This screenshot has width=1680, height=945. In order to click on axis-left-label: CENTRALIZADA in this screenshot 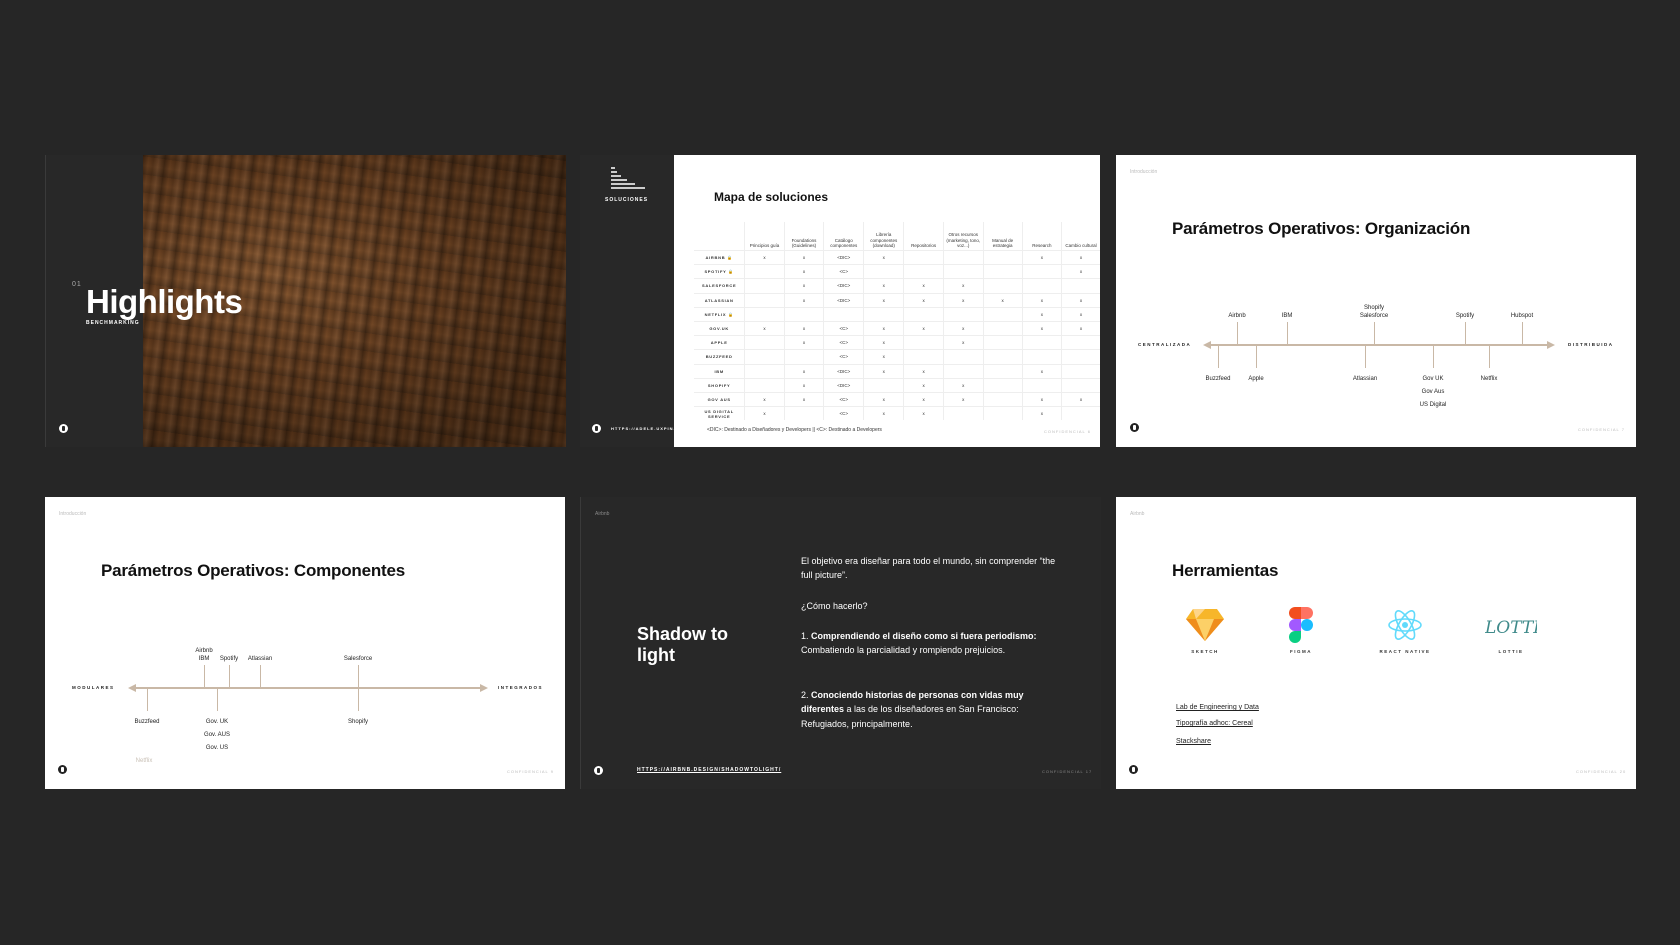, I will do `click(1165, 344)`.